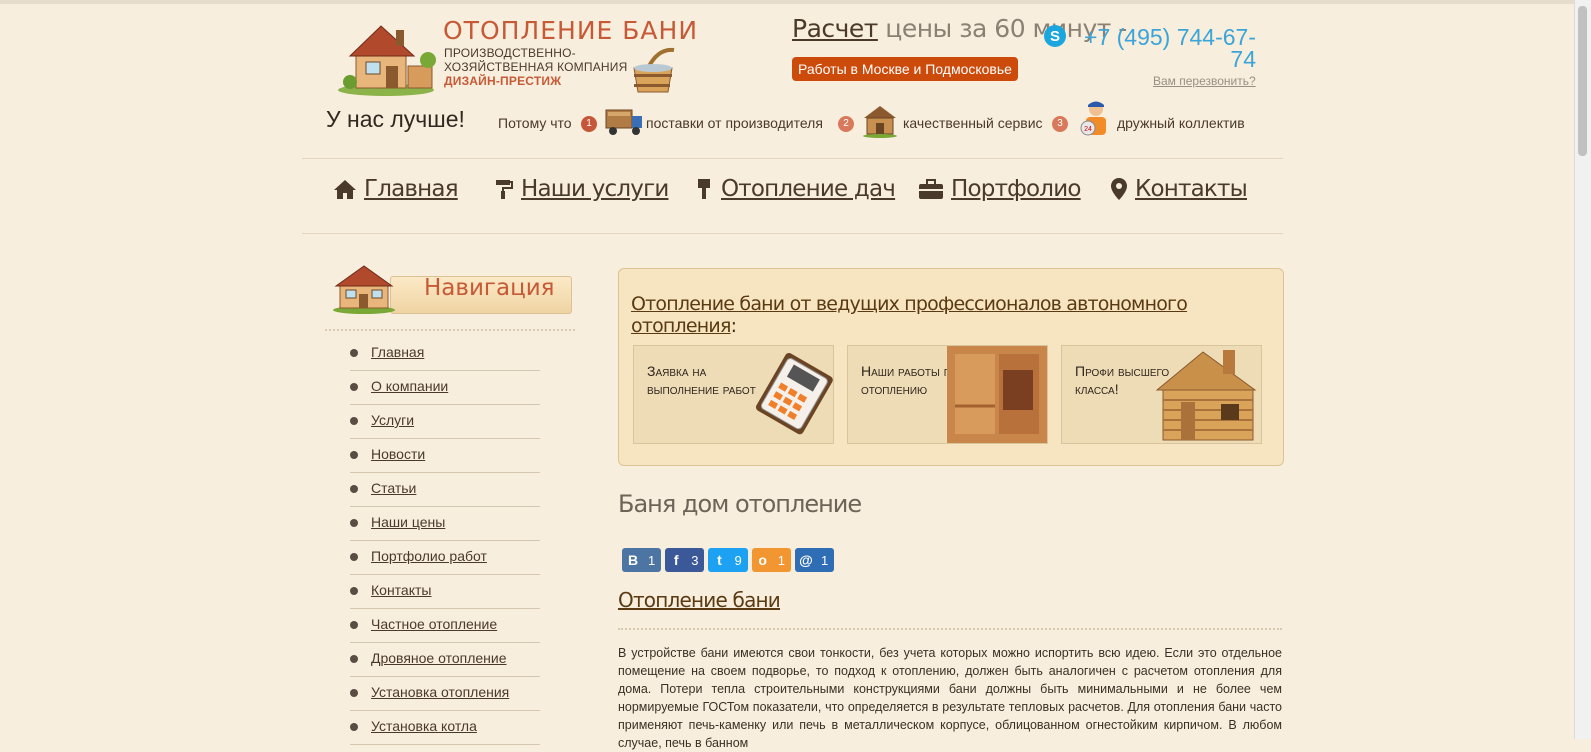 This screenshot has height=752, width=1591. What do you see at coordinates (733, 326) in the screenshot?
I see `feature-title-colon: :` at bounding box center [733, 326].